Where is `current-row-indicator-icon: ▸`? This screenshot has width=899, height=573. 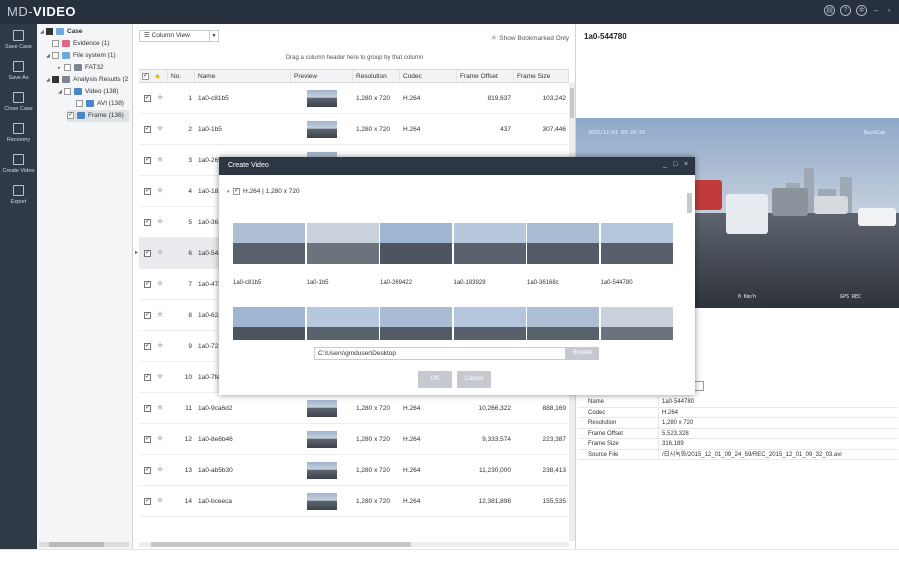
current-row-indicator-icon: ▸ is located at coordinates (137, 253).